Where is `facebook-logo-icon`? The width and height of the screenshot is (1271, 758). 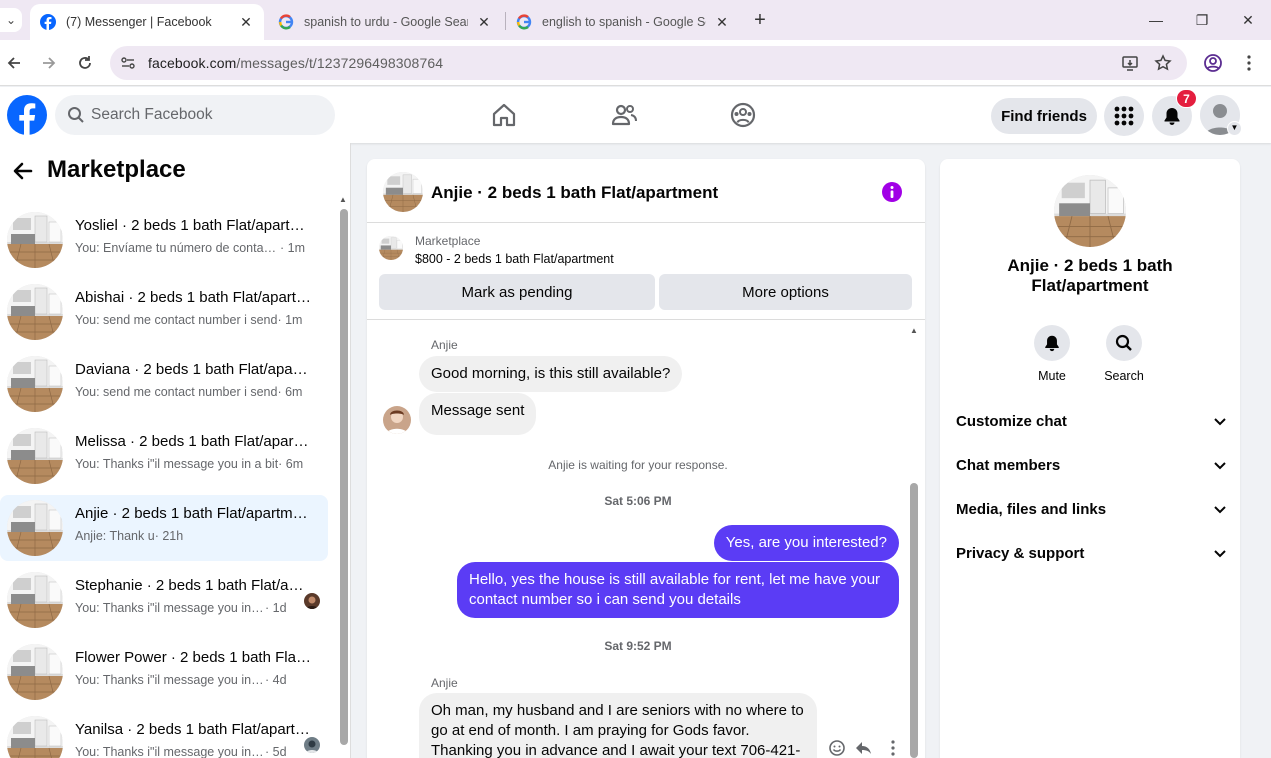 facebook-logo-icon is located at coordinates (27, 115).